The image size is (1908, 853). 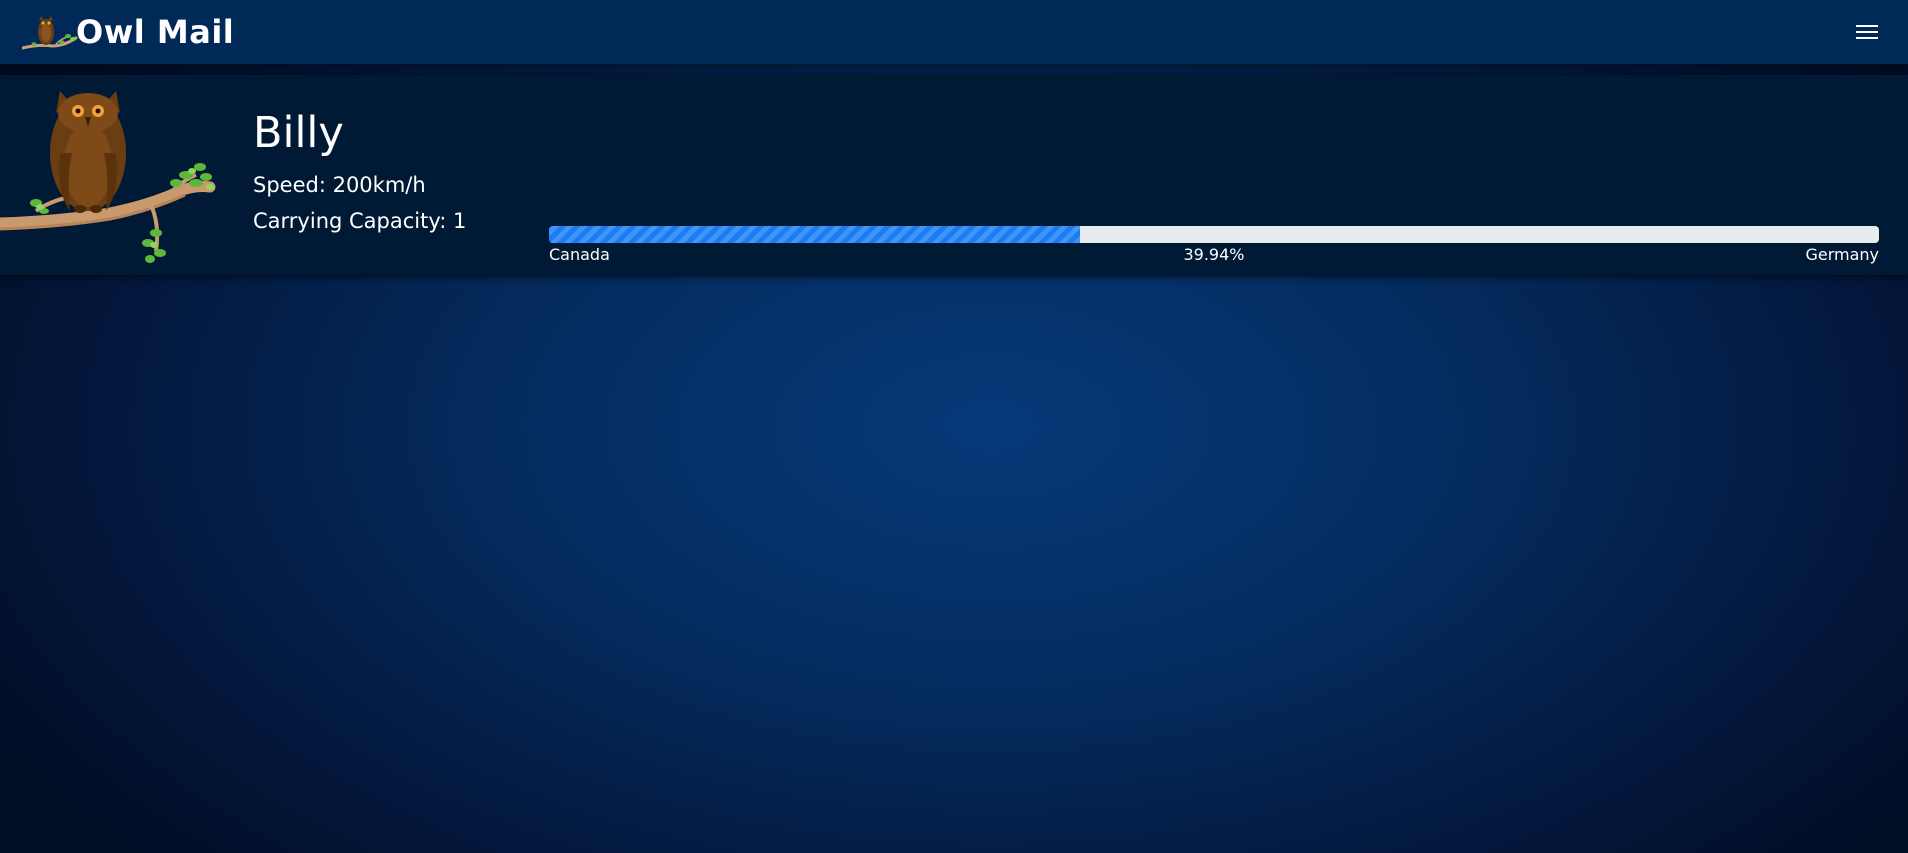 I want to click on journey-progress-fill, so click(x=815, y=234).